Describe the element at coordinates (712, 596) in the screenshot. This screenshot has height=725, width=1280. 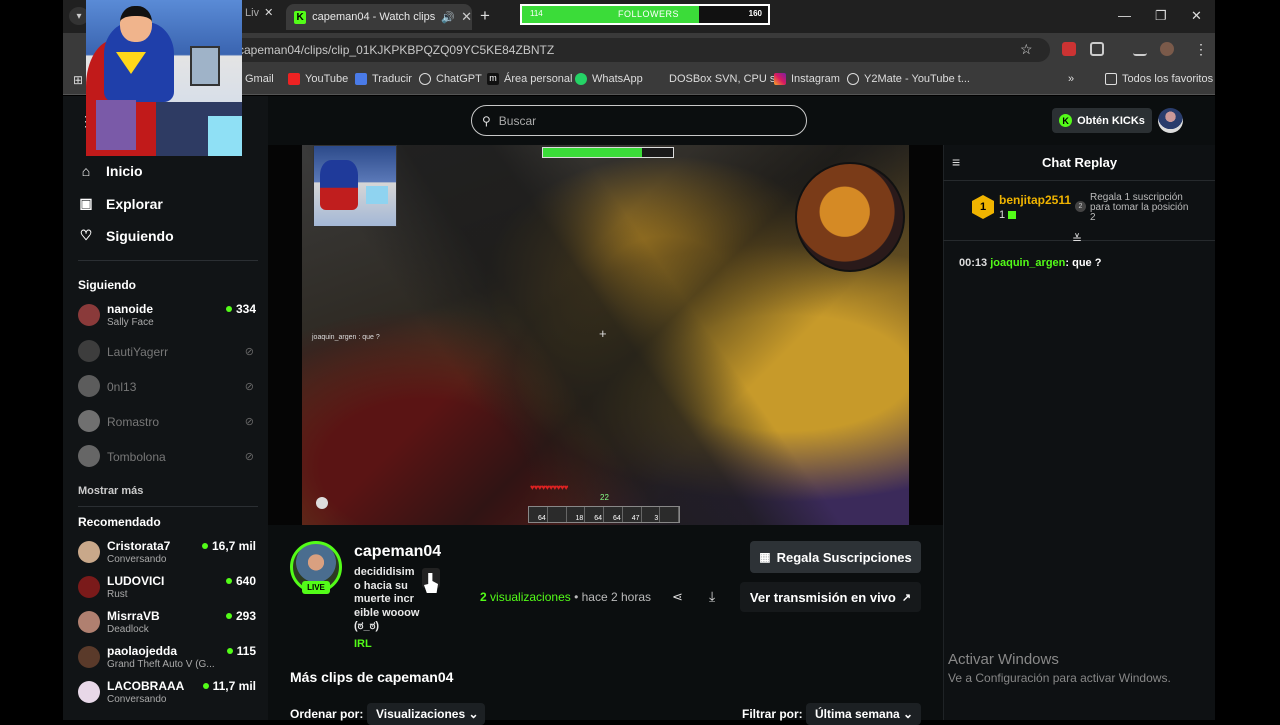
I see `download-icon: ⤓` at that location.